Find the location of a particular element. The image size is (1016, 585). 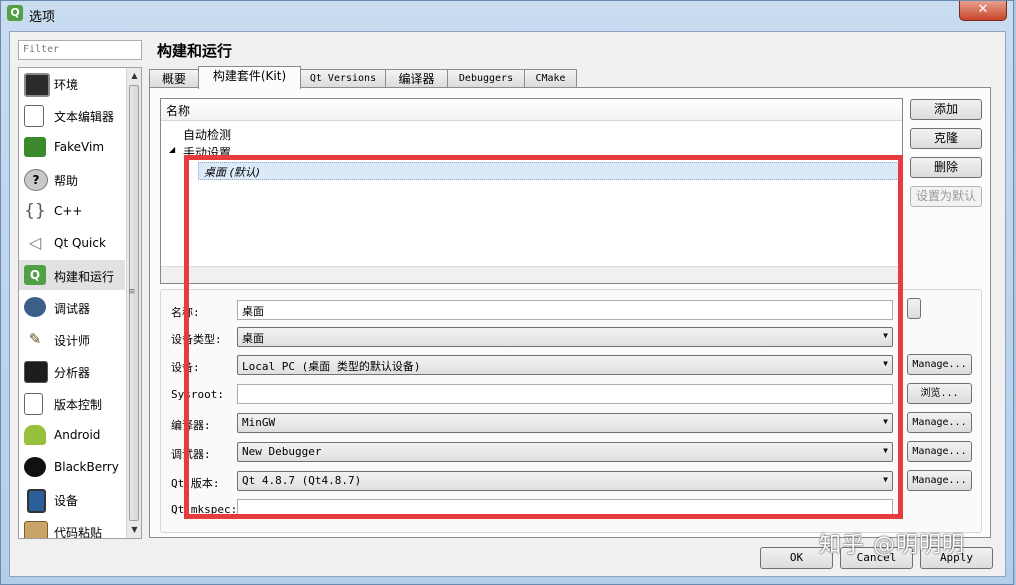

debugger-value: New Debugger is located at coordinates (282, 451).